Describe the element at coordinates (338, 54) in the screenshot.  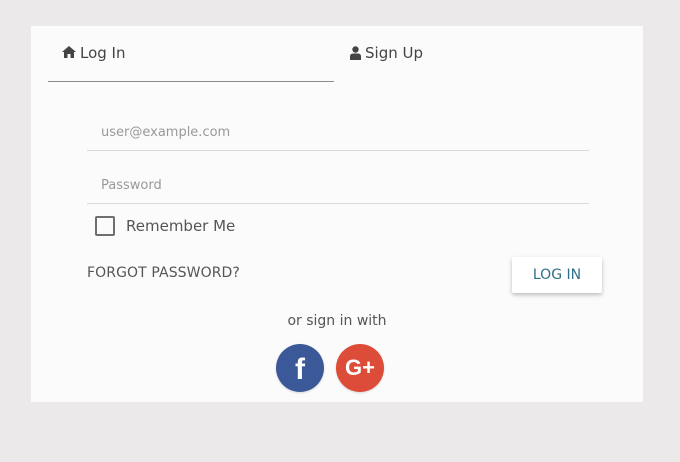
I see `auth-tabs: Log In Sign Up` at that location.